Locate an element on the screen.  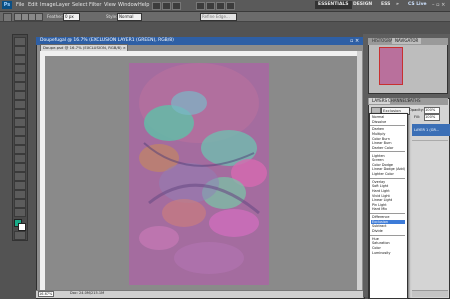
style-label: Style: is located at coordinates (112, 16).